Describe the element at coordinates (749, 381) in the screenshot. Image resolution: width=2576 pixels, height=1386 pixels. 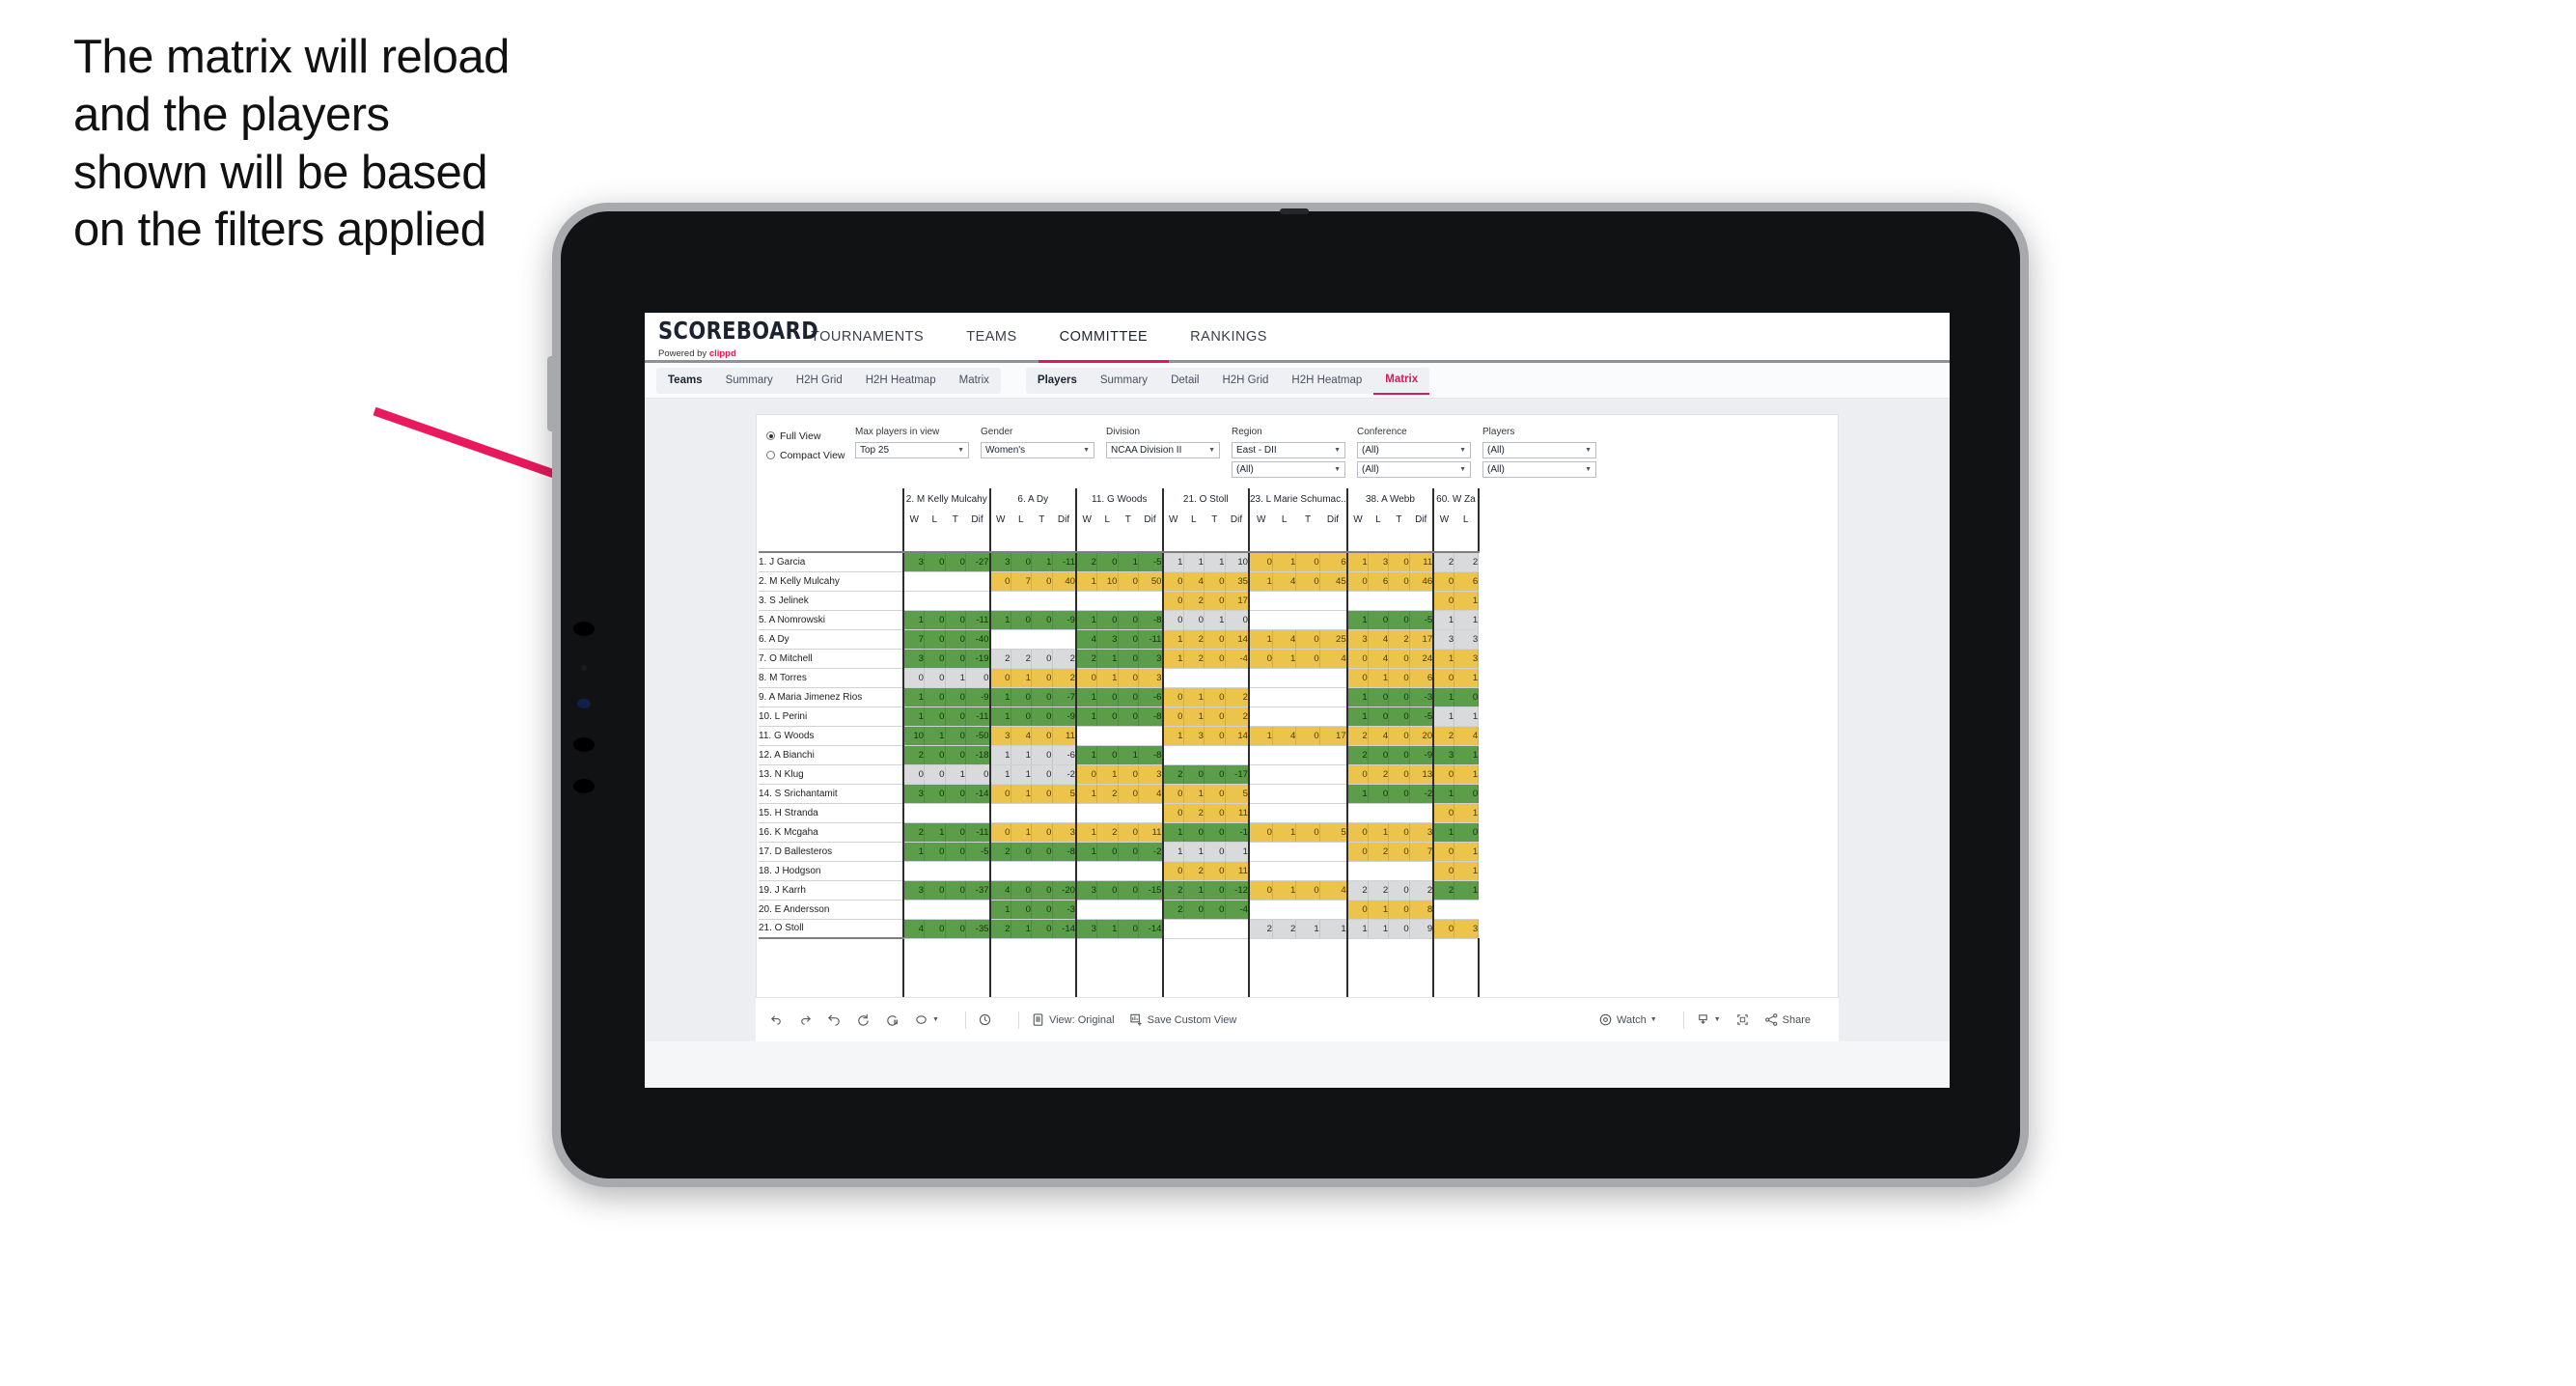
I see `sub-nav-teams-summary: Summary` at that location.